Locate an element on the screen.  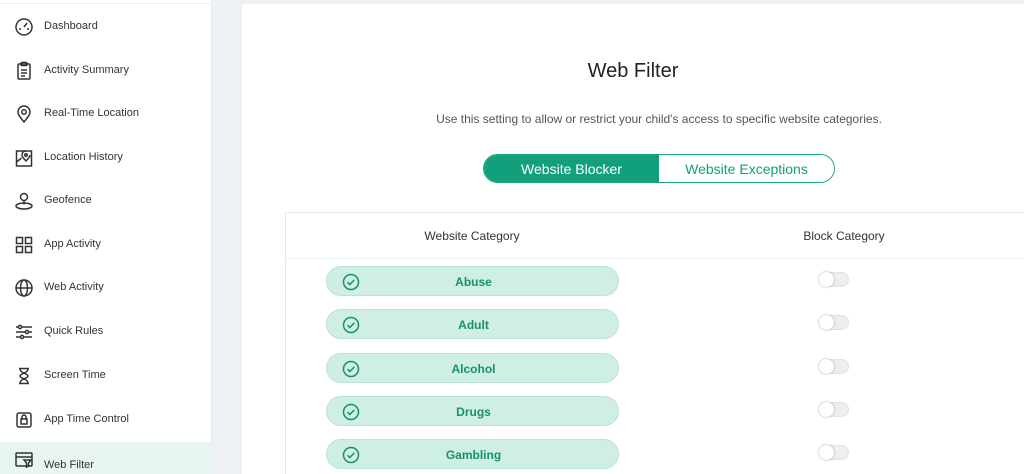
sidebar-item-screen-time: Screen Time is located at coordinates (106, 376).